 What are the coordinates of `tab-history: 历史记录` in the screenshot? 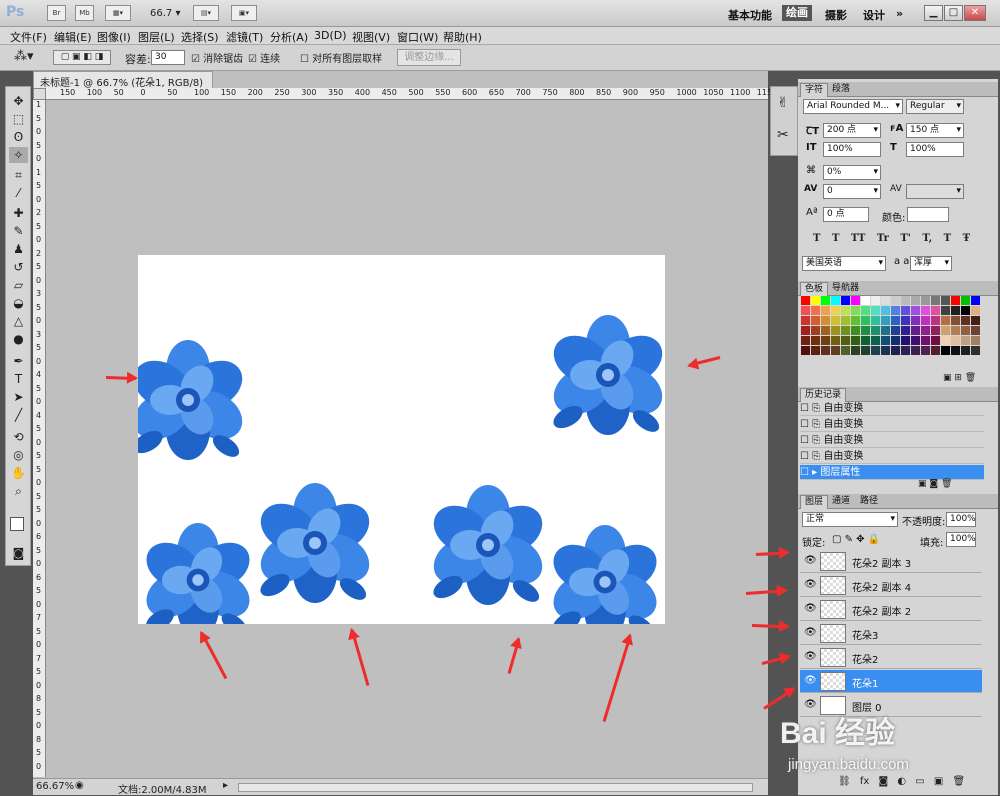 It's located at (823, 395).